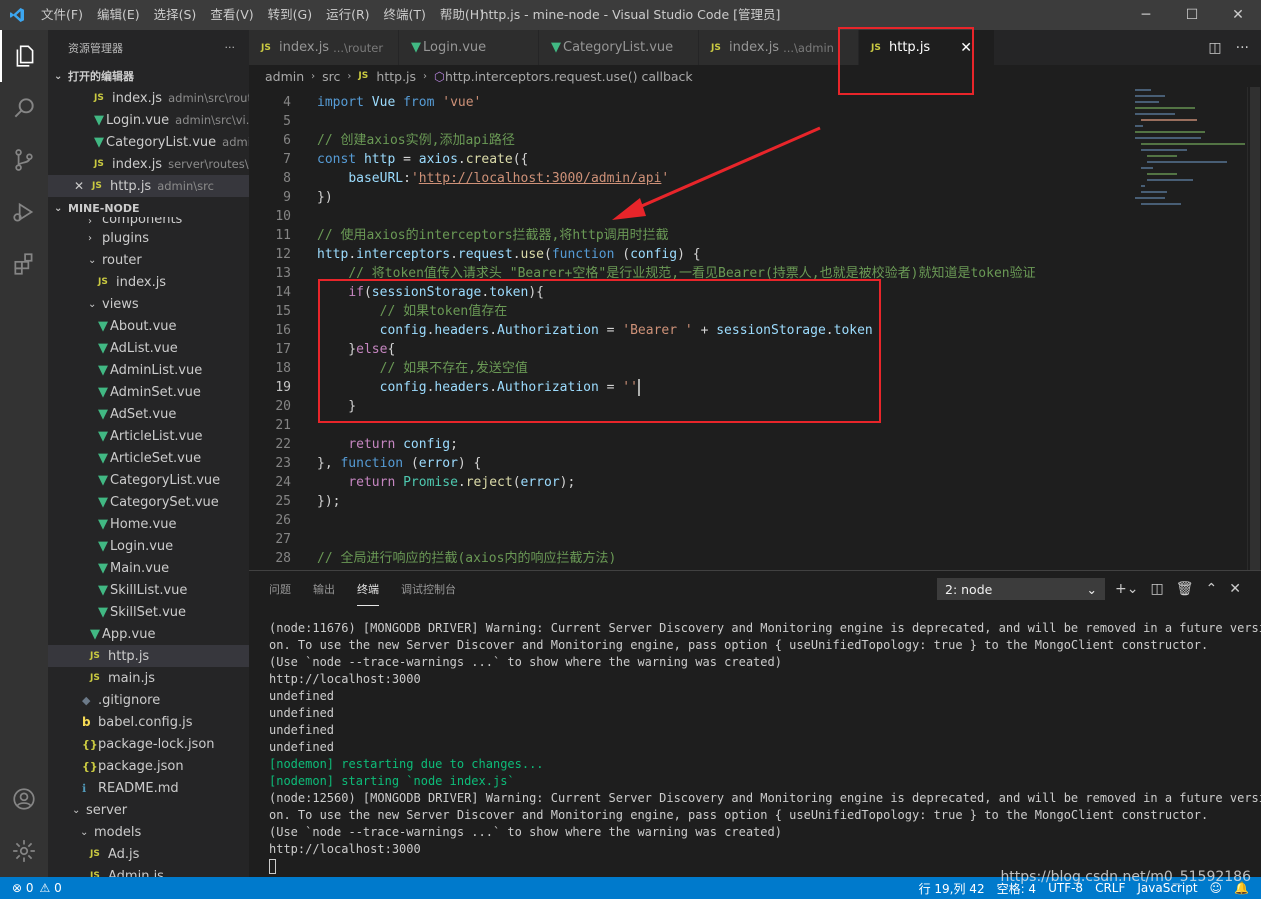 The width and height of the screenshot is (1261, 899). I want to click on tree-item: ▼ Main.vue, so click(148, 568).